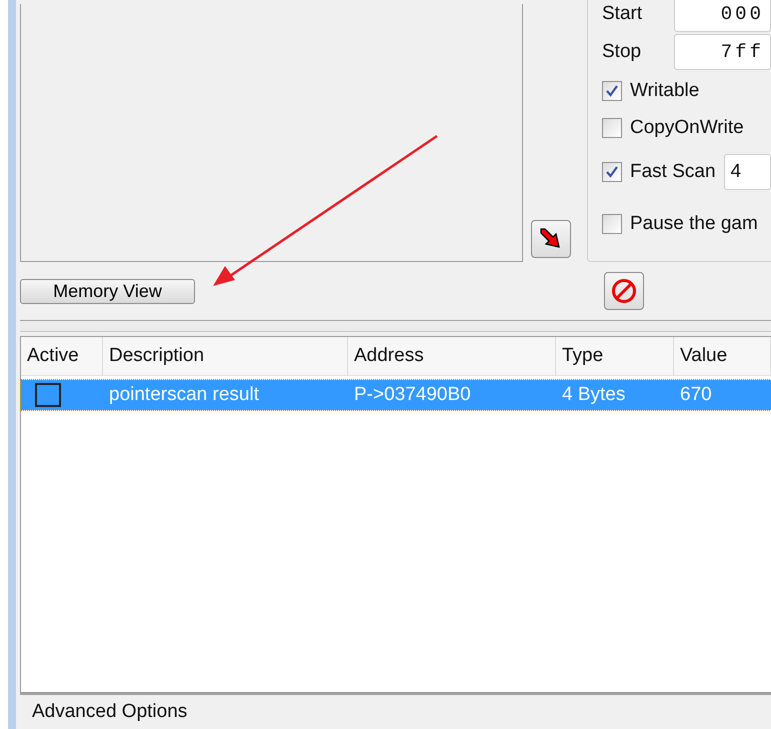 The height and width of the screenshot is (729, 771). What do you see at coordinates (665, 91) in the screenshot?
I see `checkbox-label: Writable` at bounding box center [665, 91].